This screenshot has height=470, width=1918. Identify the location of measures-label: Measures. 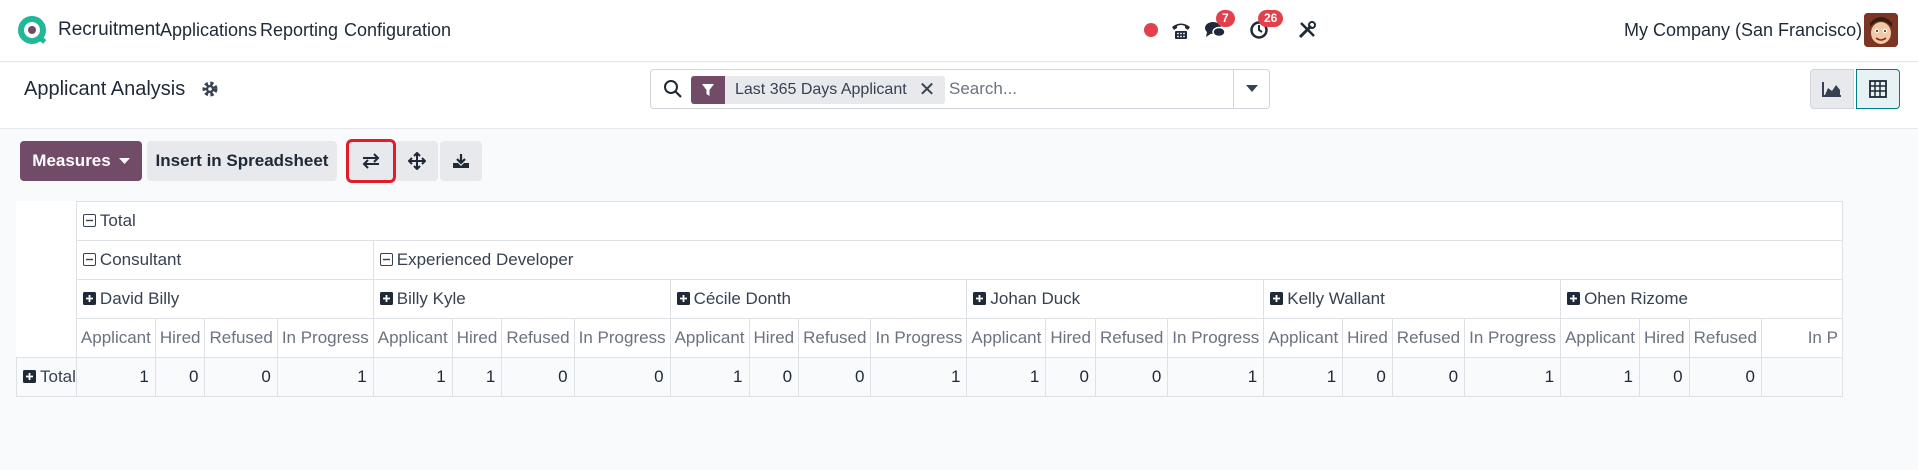
(71, 160).